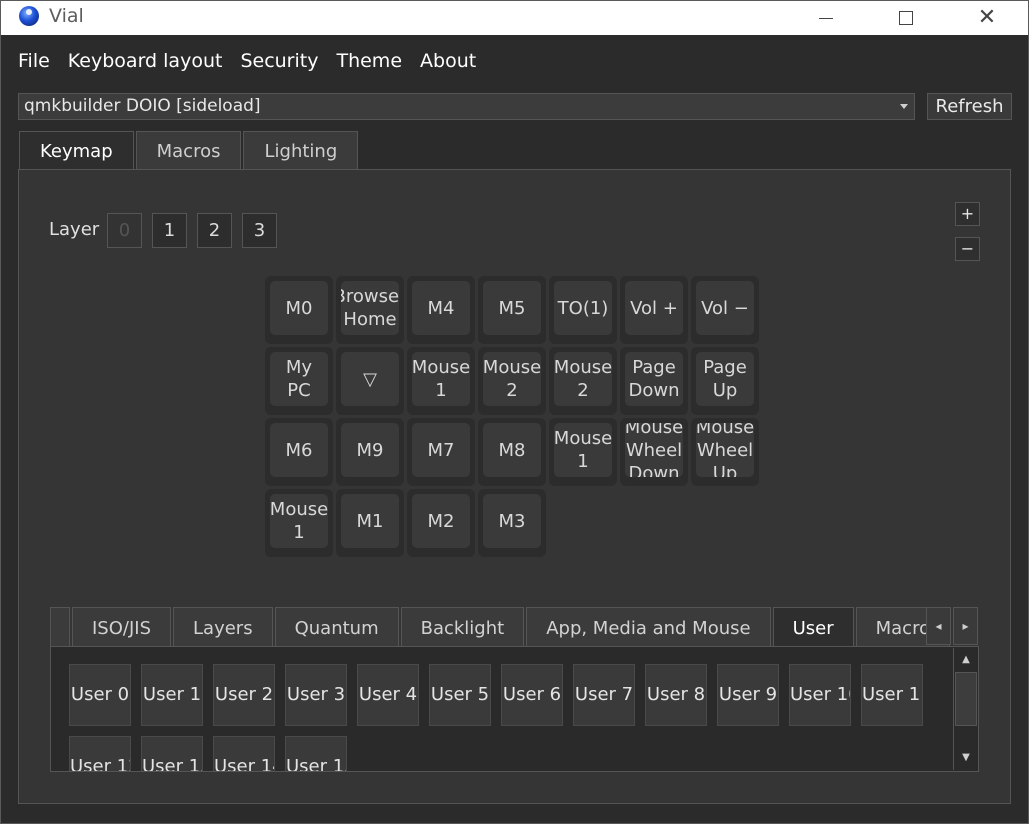  What do you see at coordinates (336, 627) in the screenshot?
I see `tab-quantum: Quantum` at bounding box center [336, 627].